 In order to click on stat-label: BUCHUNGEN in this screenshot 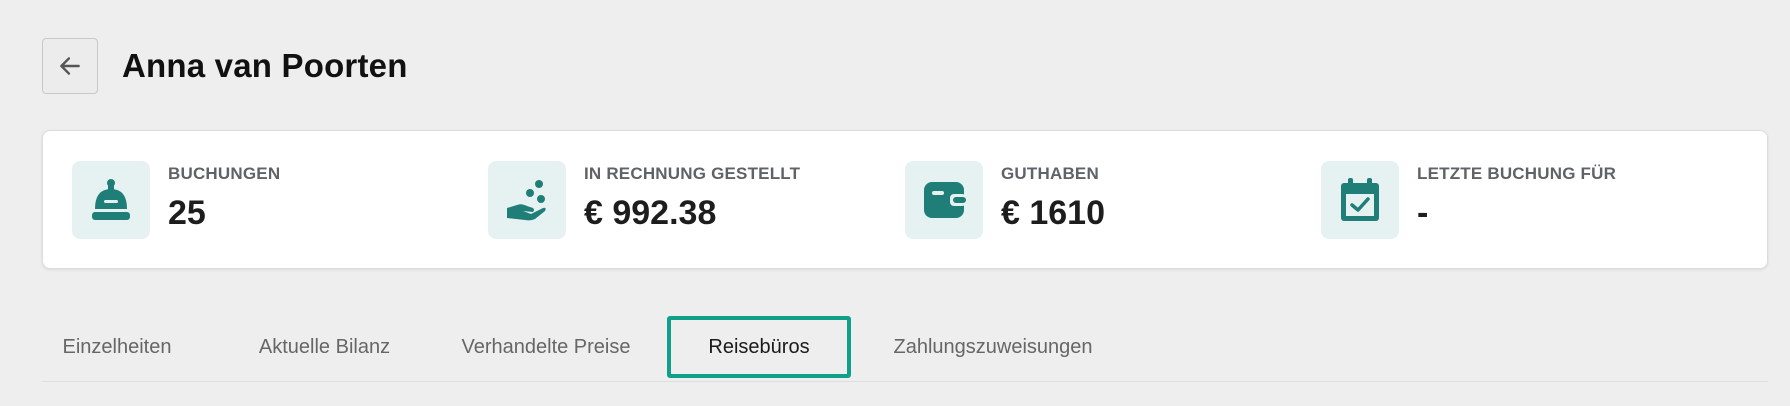, I will do `click(224, 173)`.